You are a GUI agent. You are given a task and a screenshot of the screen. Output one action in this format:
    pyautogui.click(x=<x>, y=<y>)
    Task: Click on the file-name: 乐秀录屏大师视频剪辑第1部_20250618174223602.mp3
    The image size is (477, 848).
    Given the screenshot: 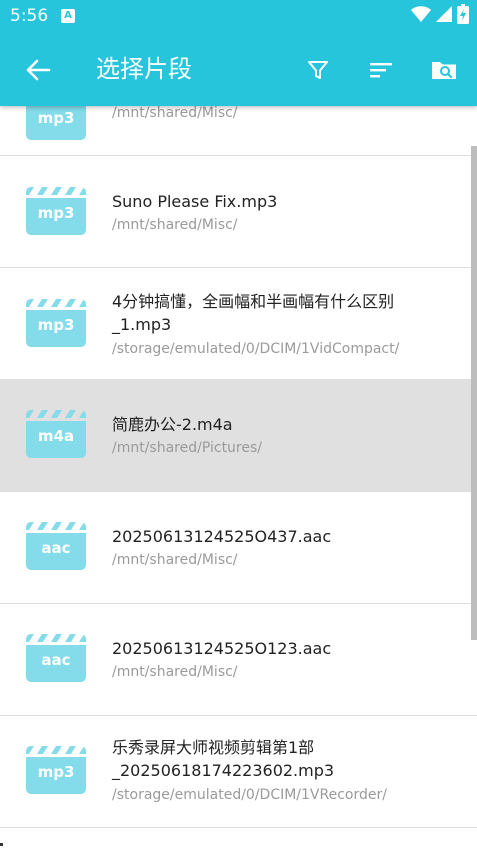 What is the action you would take?
    pyautogui.click(x=223, y=759)
    